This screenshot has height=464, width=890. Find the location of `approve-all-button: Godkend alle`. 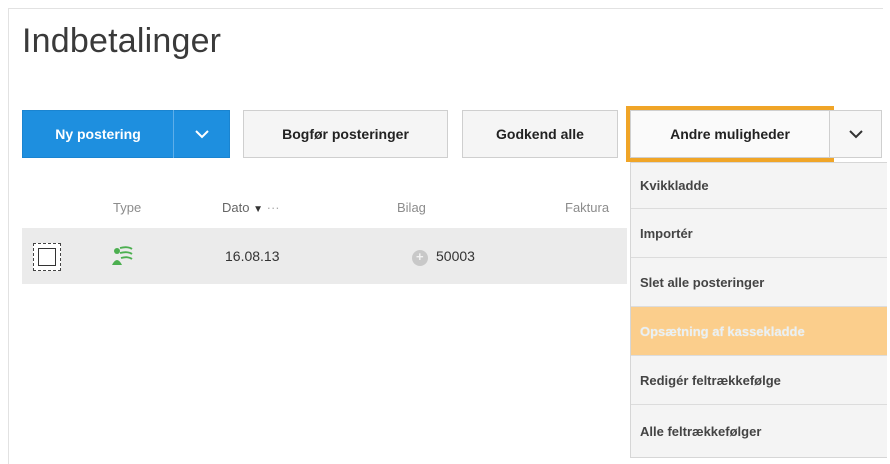

approve-all-button: Godkend alle is located at coordinates (540, 134).